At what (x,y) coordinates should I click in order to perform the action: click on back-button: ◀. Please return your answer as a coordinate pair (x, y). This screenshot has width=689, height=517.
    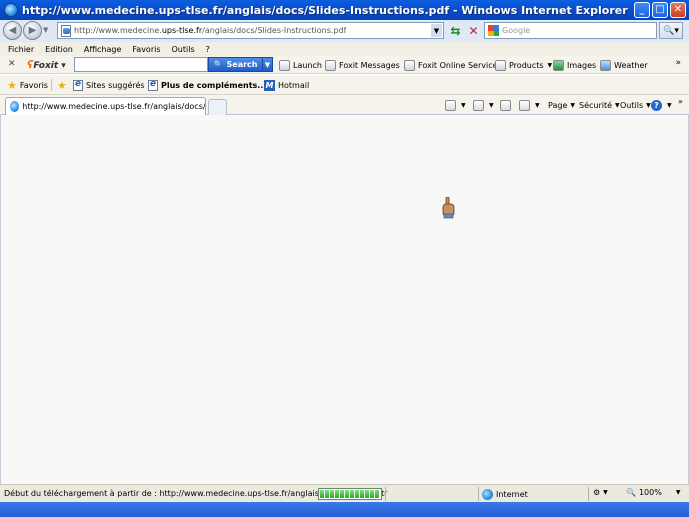
    Looking at the image, I should click on (12, 30).